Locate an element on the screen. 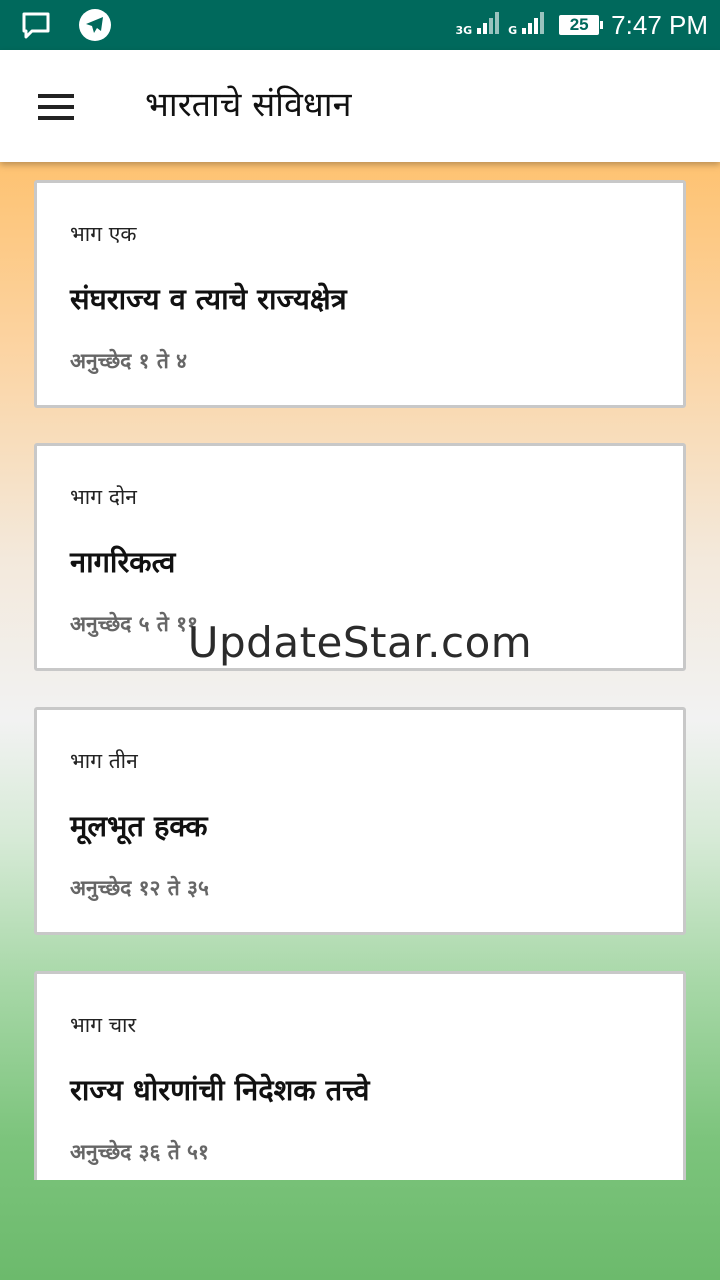 The height and width of the screenshot is (1280, 720). app-bar: भारताचे संविधान is located at coordinates (360, 106).